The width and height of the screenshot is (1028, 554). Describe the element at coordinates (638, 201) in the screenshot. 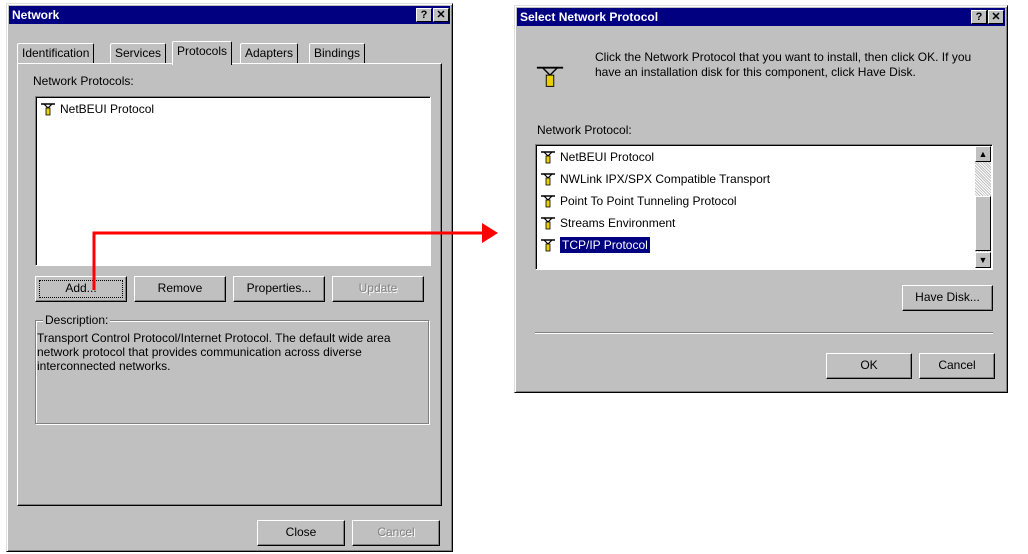

I see `list-item: Point To Point Tunneling Protocol` at that location.